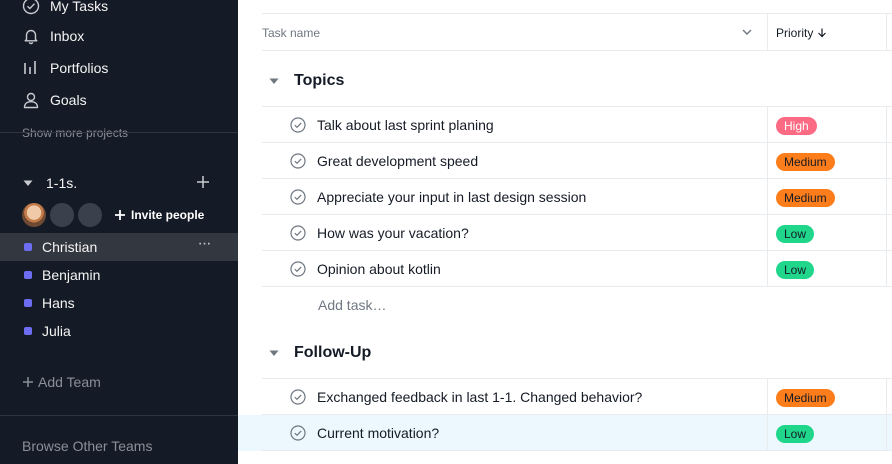 The image size is (892, 464). I want to click on bar-chart-icon, so click(30, 67).